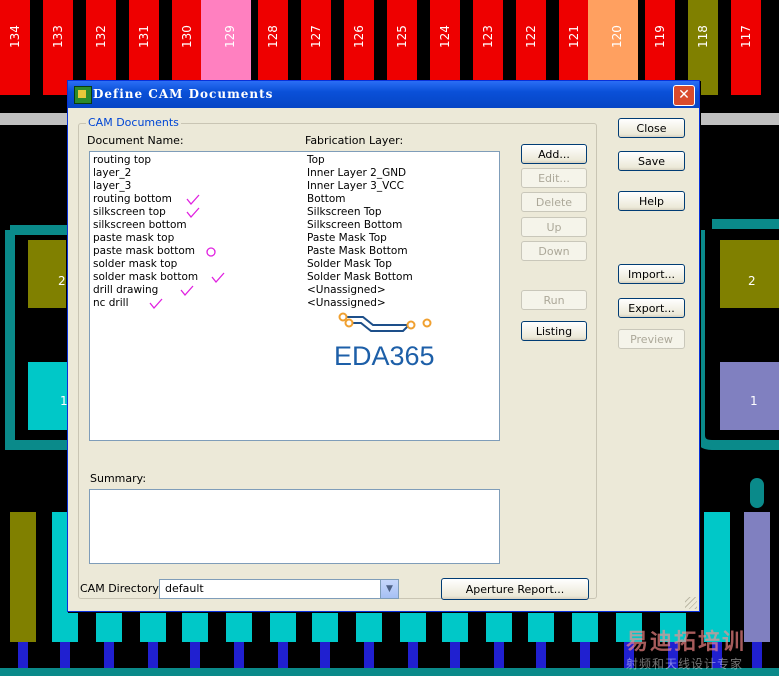 This screenshot has height=676, width=779. I want to click on list-item: routing top Top, so click(294, 160).